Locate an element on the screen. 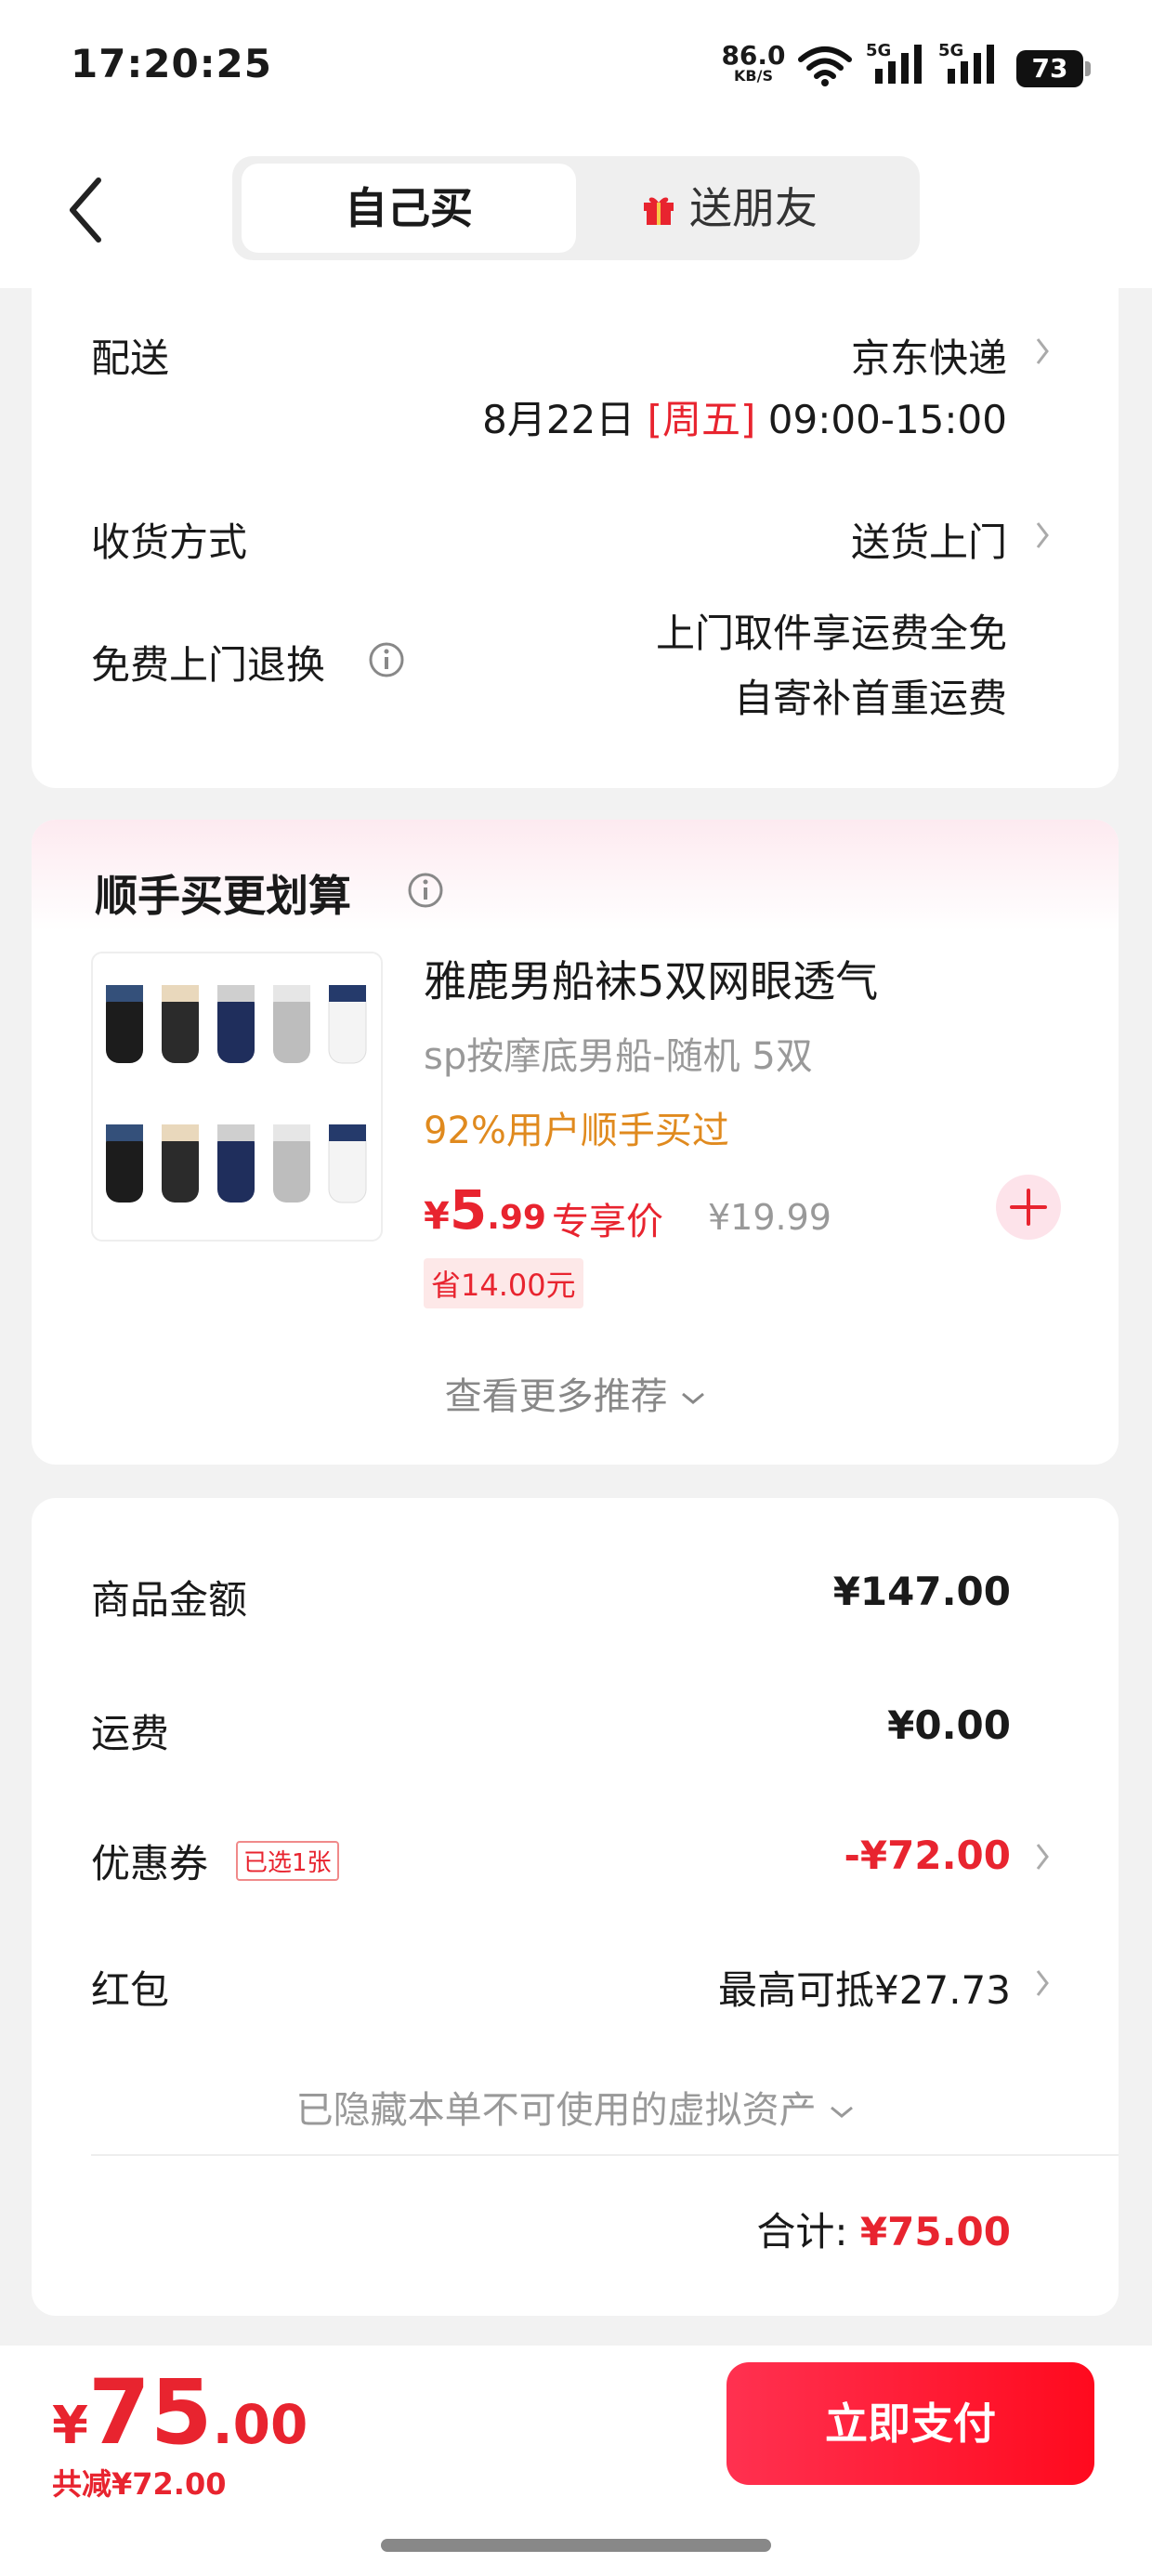  divider is located at coordinates (605, 2155).